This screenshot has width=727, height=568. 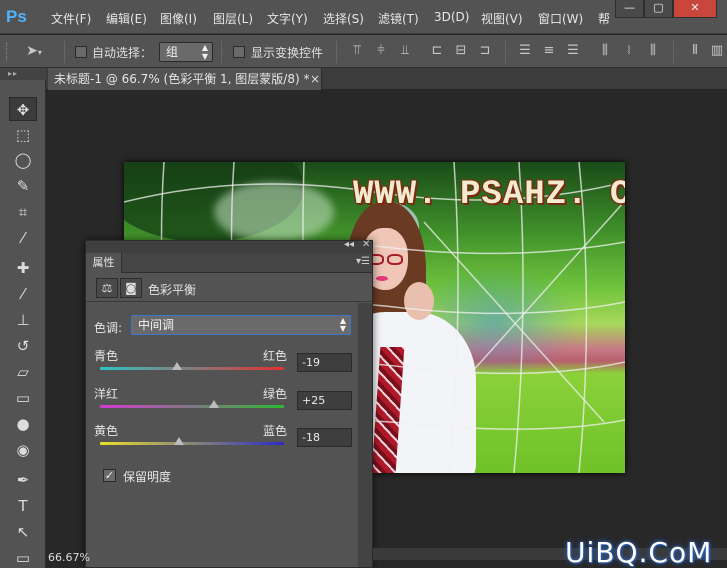 I want to click on type-tool-icon: T, so click(x=23, y=506).